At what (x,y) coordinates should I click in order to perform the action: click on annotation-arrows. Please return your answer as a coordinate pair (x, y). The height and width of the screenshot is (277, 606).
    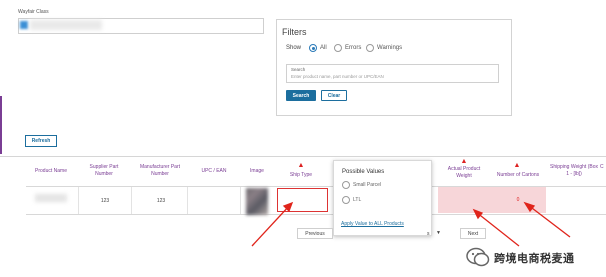
    Looking at the image, I should click on (411, 224).